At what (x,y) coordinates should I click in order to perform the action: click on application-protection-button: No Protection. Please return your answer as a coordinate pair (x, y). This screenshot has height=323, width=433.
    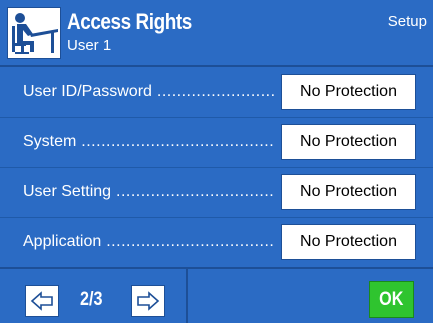
    Looking at the image, I should click on (348, 242).